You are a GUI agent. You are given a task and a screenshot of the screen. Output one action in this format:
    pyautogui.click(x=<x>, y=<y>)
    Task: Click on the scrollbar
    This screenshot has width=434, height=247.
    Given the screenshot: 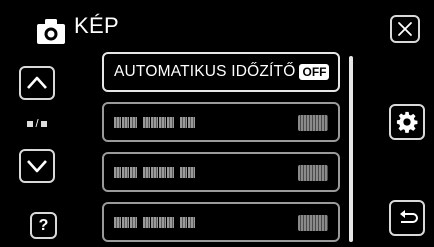 What is the action you would take?
    pyautogui.click(x=351, y=149)
    